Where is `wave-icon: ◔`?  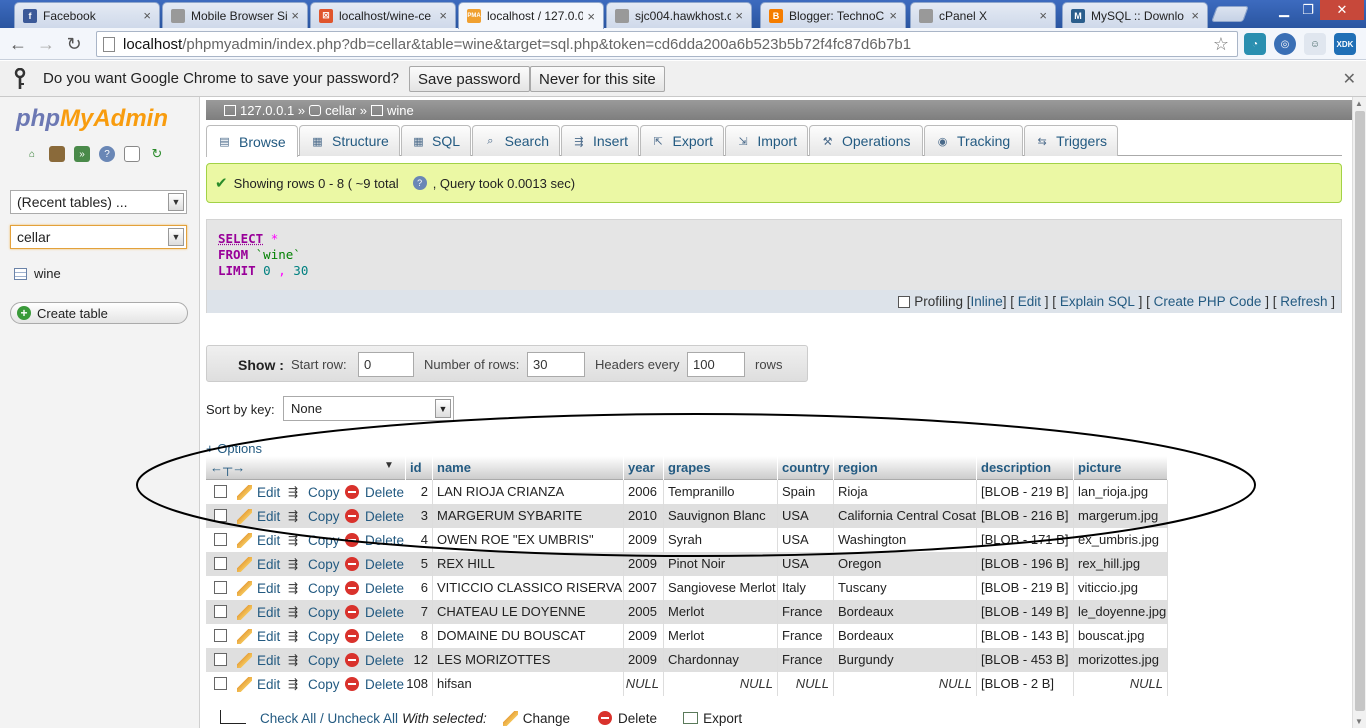
wave-icon: ◔ is located at coordinates (1255, 44).